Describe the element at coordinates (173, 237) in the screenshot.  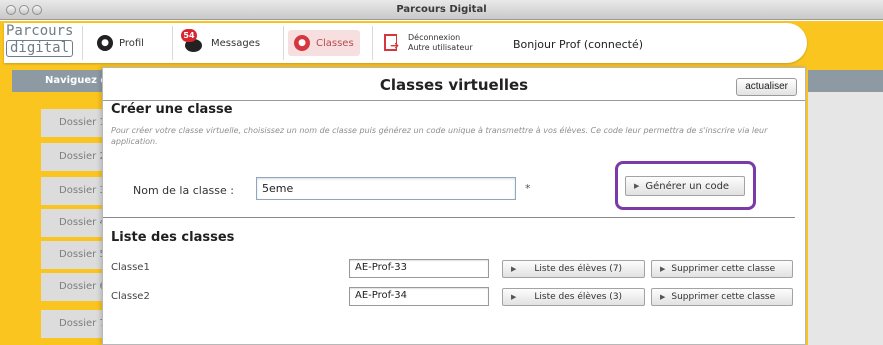
I see `class-list-heading: Liste des classes` at that location.